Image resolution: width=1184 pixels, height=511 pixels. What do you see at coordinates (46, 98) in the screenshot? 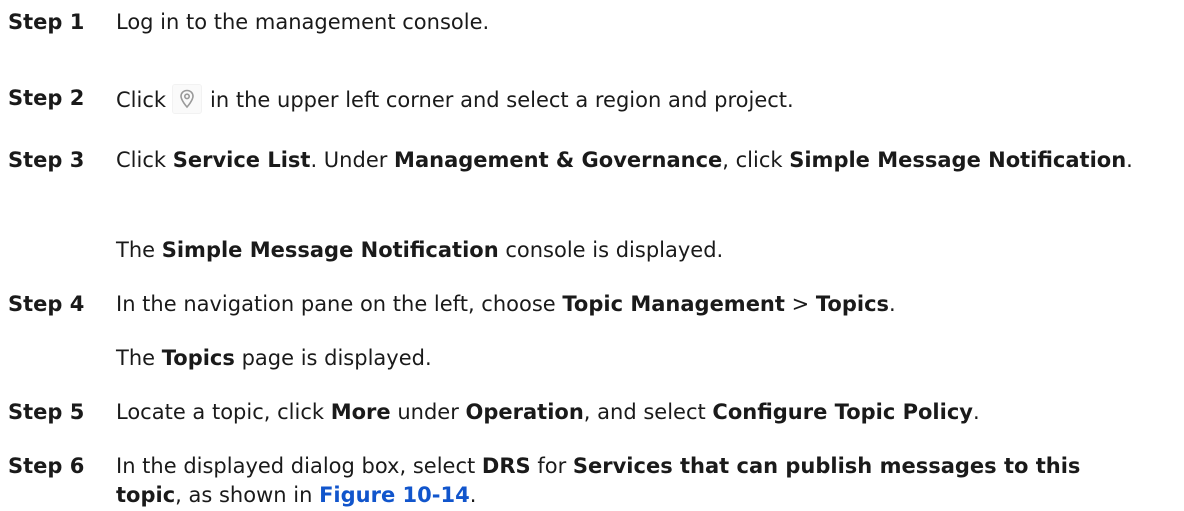
I see `step-label: Step 2` at bounding box center [46, 98].